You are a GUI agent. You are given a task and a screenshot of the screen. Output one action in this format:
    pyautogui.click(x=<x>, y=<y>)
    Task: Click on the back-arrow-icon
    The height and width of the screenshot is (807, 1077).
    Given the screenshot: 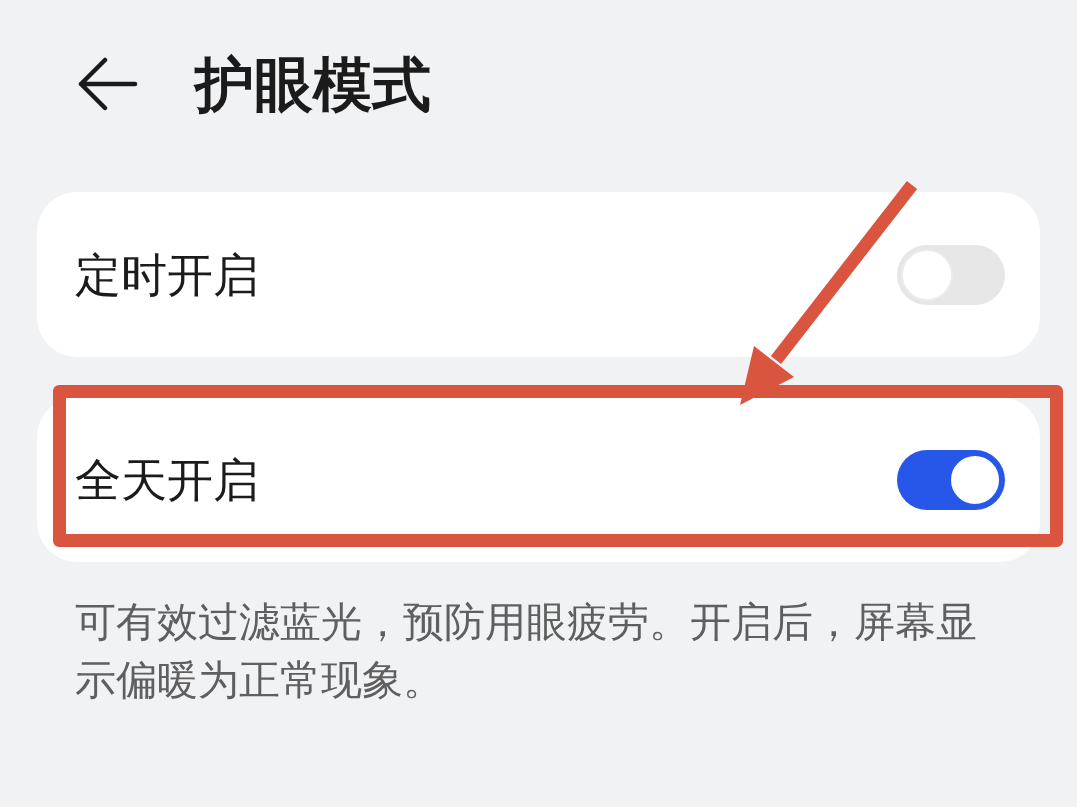 What is the action you would take?
    pyautogui.click(x=108, y=84)
    